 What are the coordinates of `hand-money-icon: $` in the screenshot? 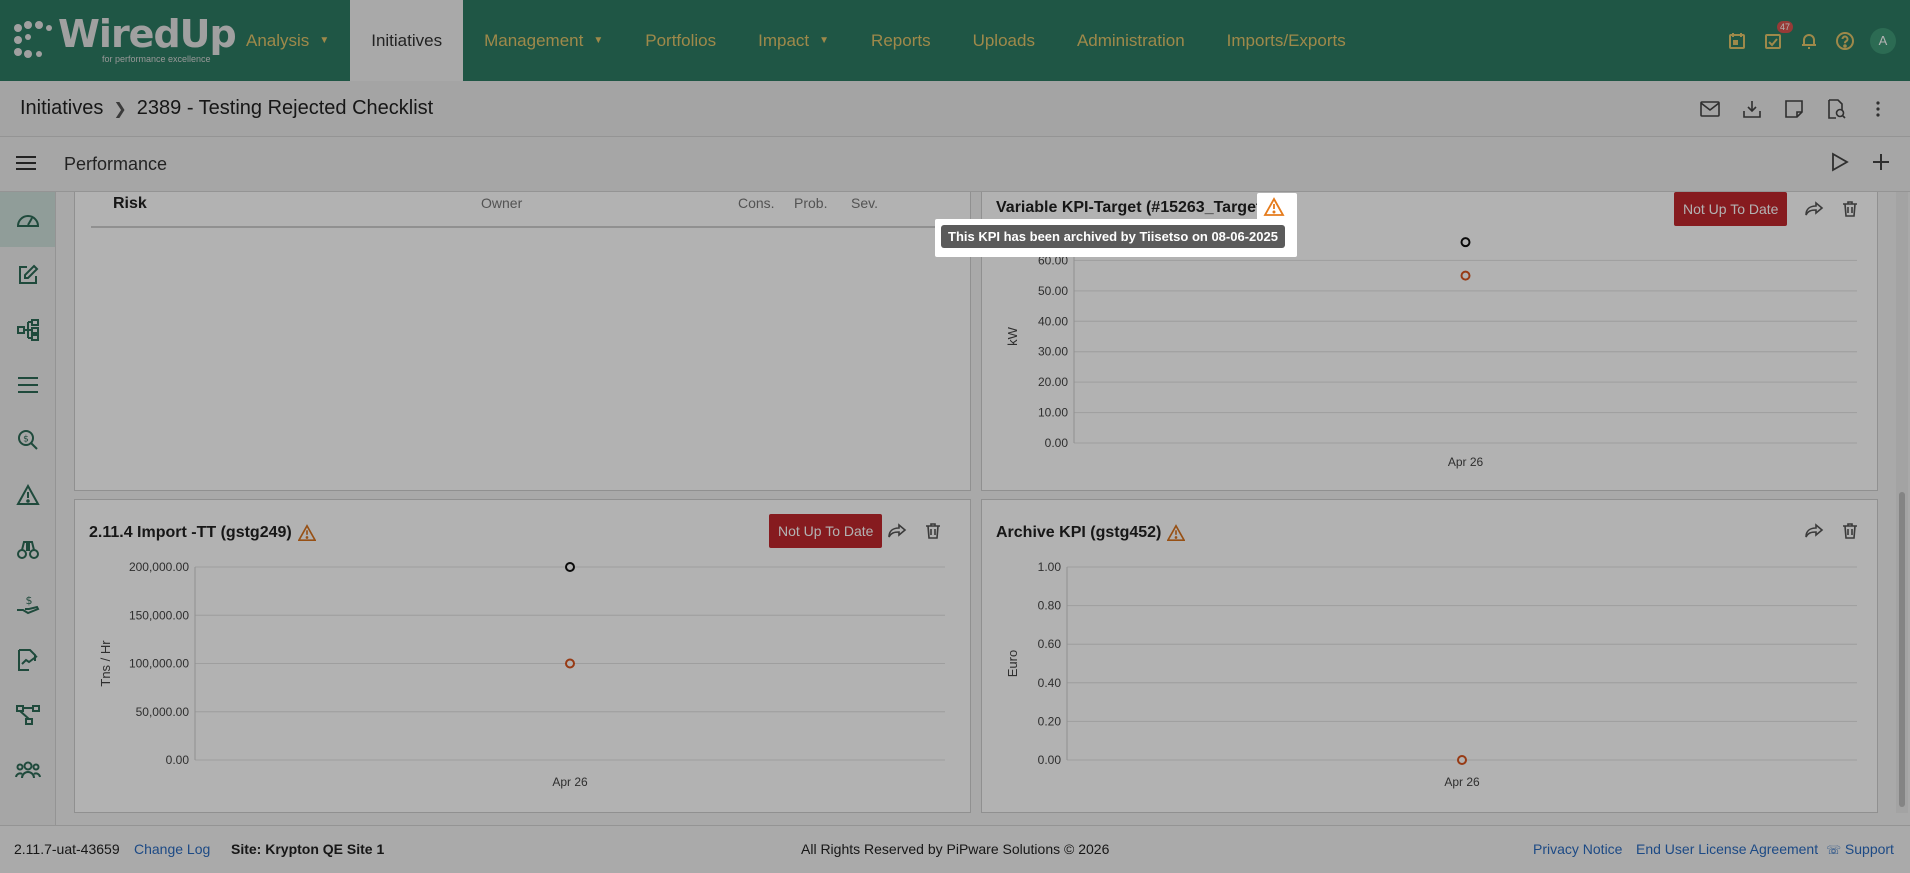 It's located at (27, 604).